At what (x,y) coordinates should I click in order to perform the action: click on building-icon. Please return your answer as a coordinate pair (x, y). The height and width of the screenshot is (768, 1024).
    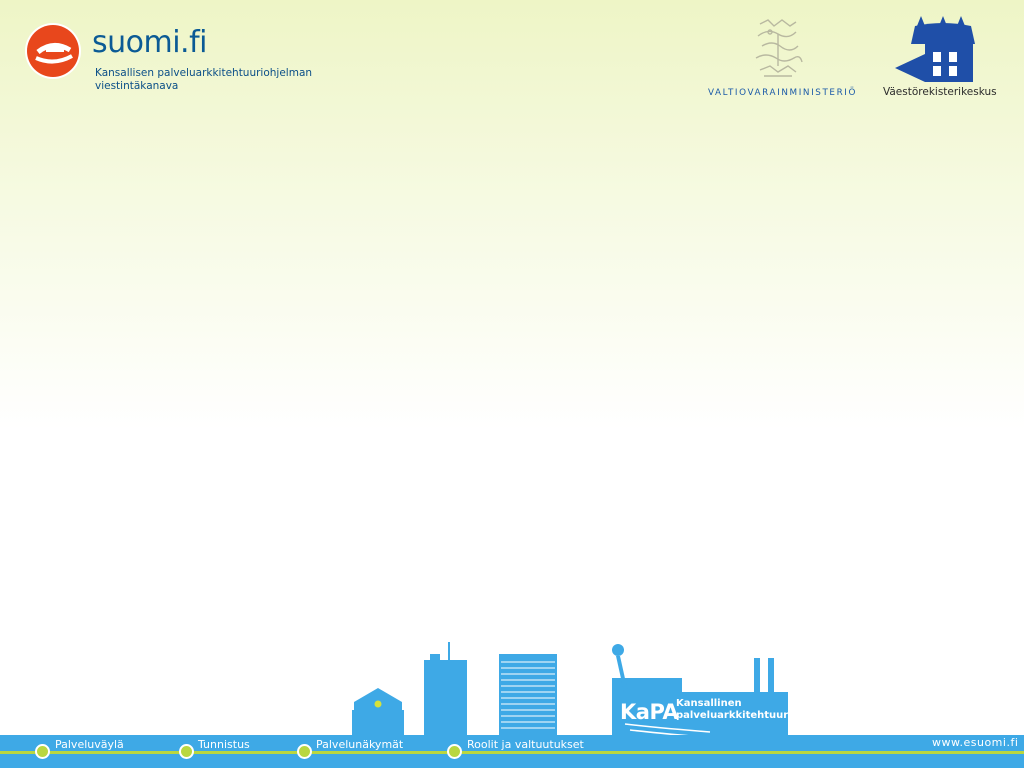
    Looking at the image, I should click on (938, 50).